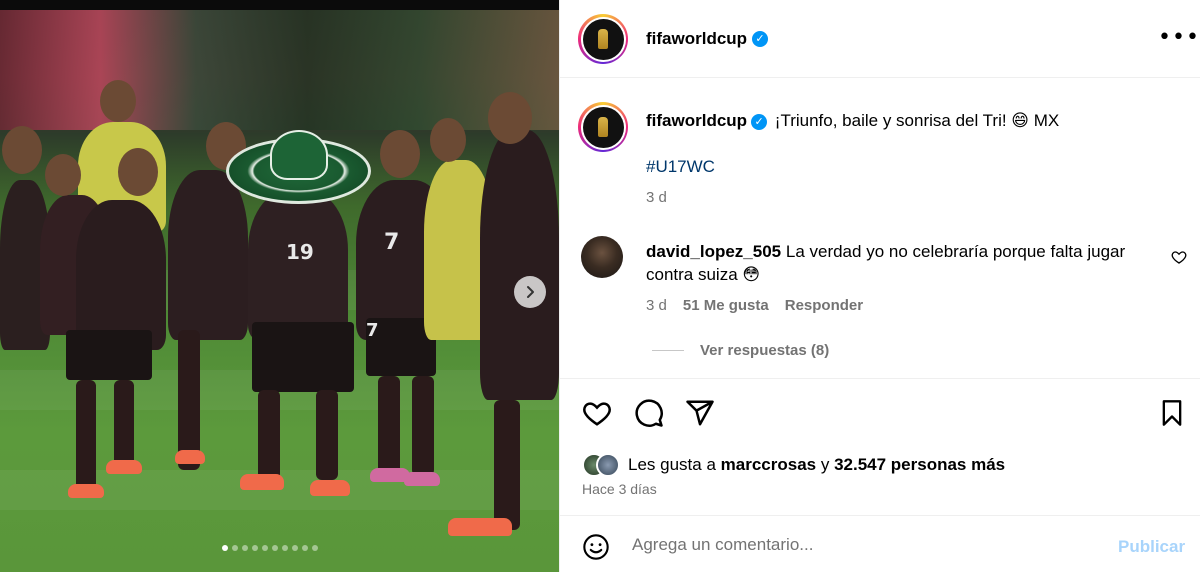 The height and width of the screenshot is (572, 1200). What do you see at coordinates (270, 548) in the screenshot?
I see `carousel-dots` at bounding box center [270, 548].